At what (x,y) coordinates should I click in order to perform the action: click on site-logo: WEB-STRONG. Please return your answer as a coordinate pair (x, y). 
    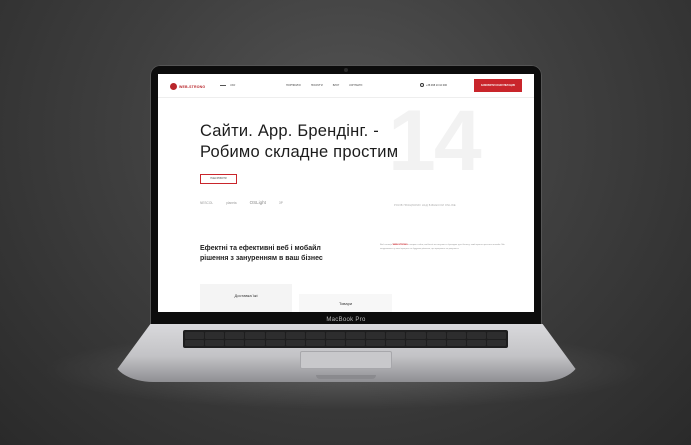
    Looking at the image, I should click on (187, 86).